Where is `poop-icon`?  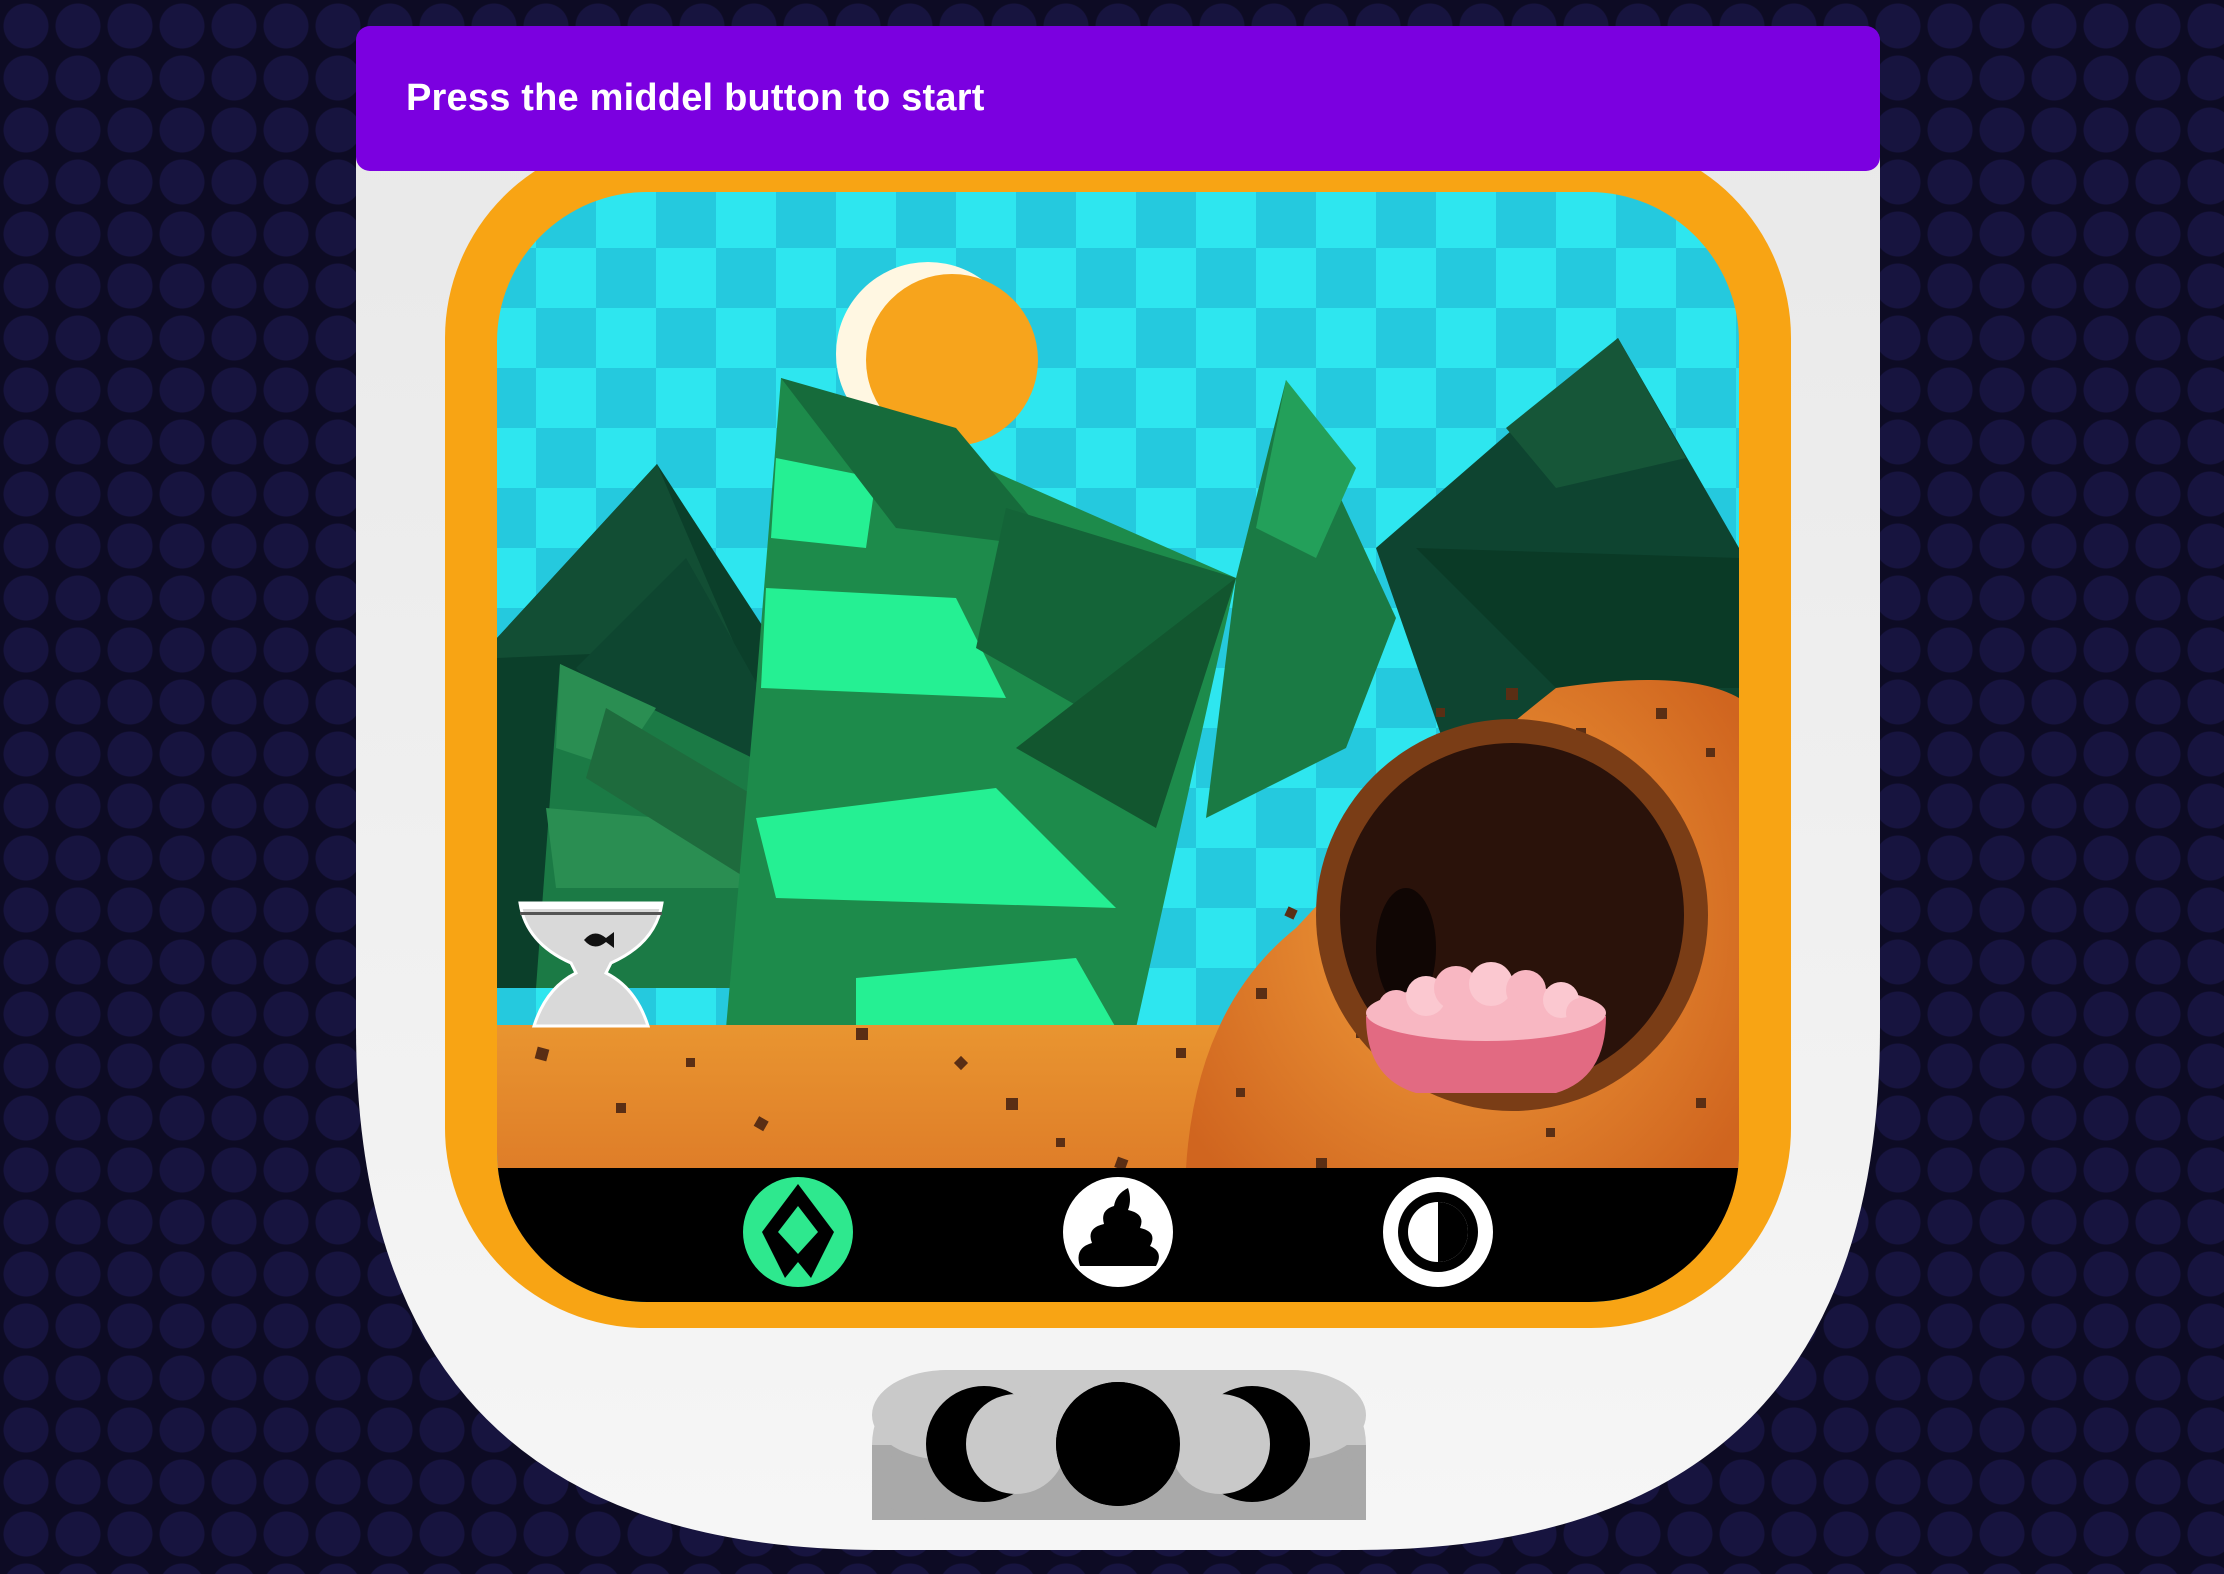
poop-icon is located at coordinates (1118, 1232).